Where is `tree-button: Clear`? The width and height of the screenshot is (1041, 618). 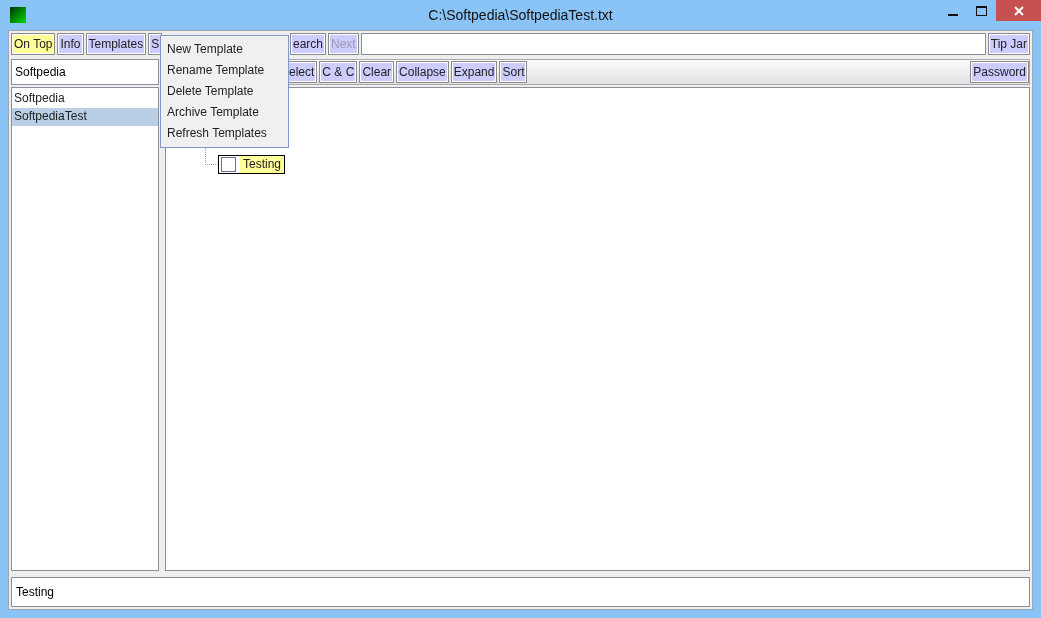
tree-button: Clear is located at coordinates (377, 72).